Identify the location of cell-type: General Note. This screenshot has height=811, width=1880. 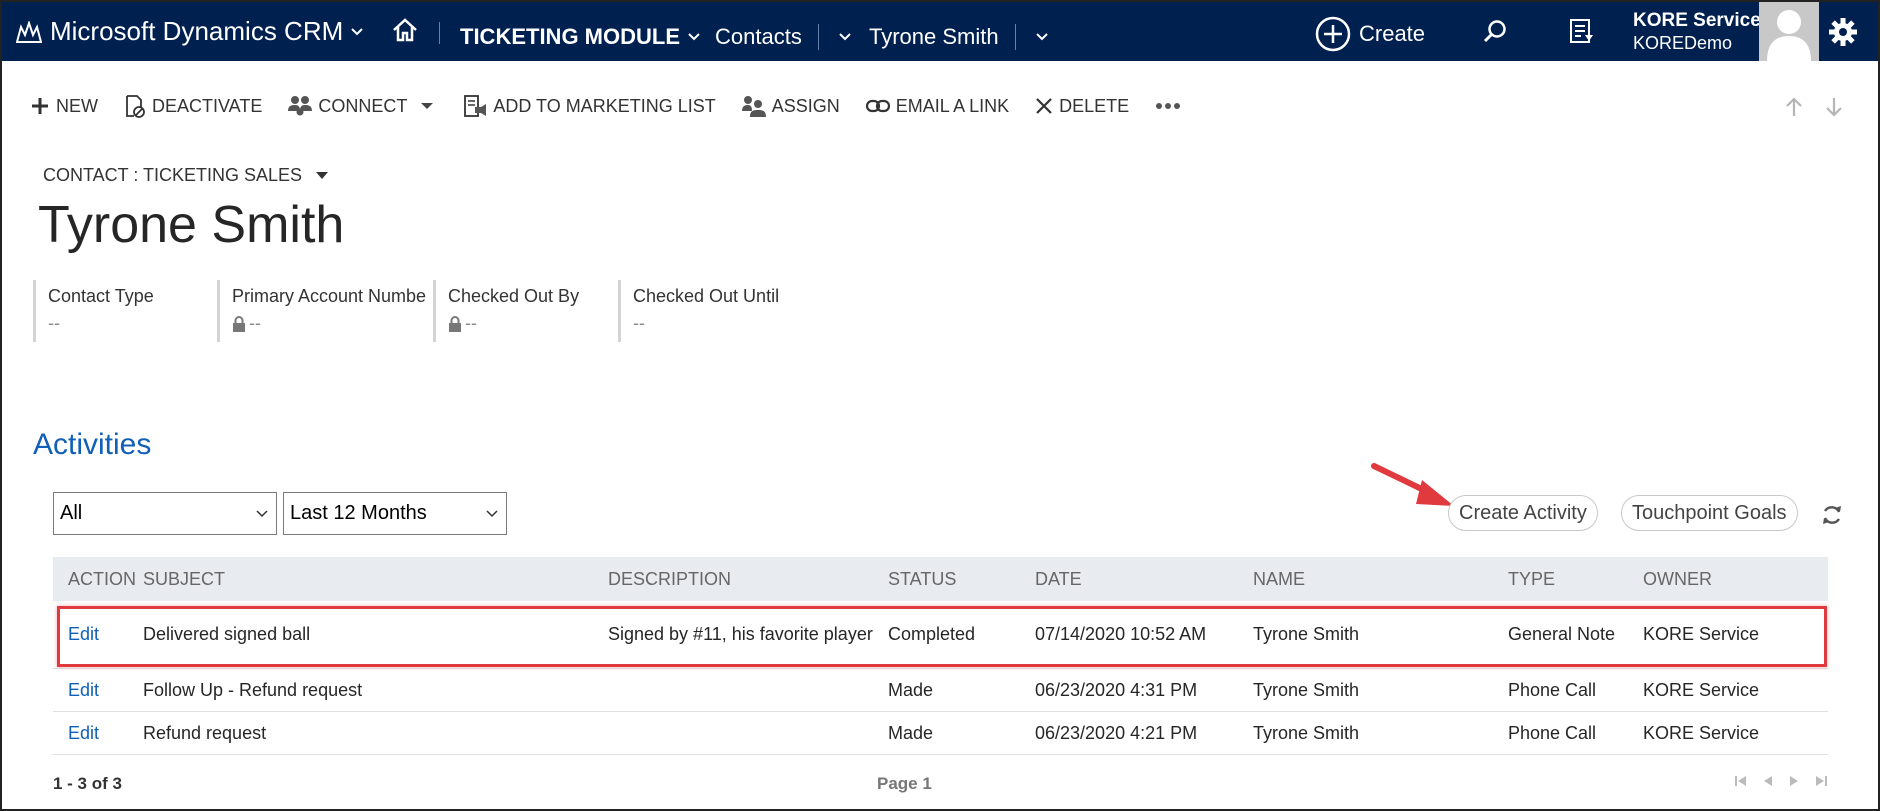
(1562, 634).